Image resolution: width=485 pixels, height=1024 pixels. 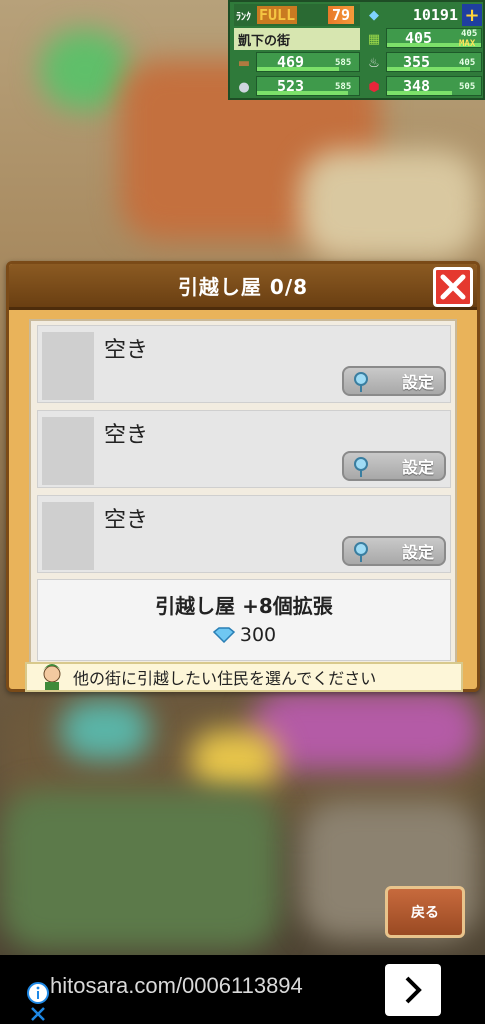 I want to click on food-icon: ♨, so click(x=374, y=63).